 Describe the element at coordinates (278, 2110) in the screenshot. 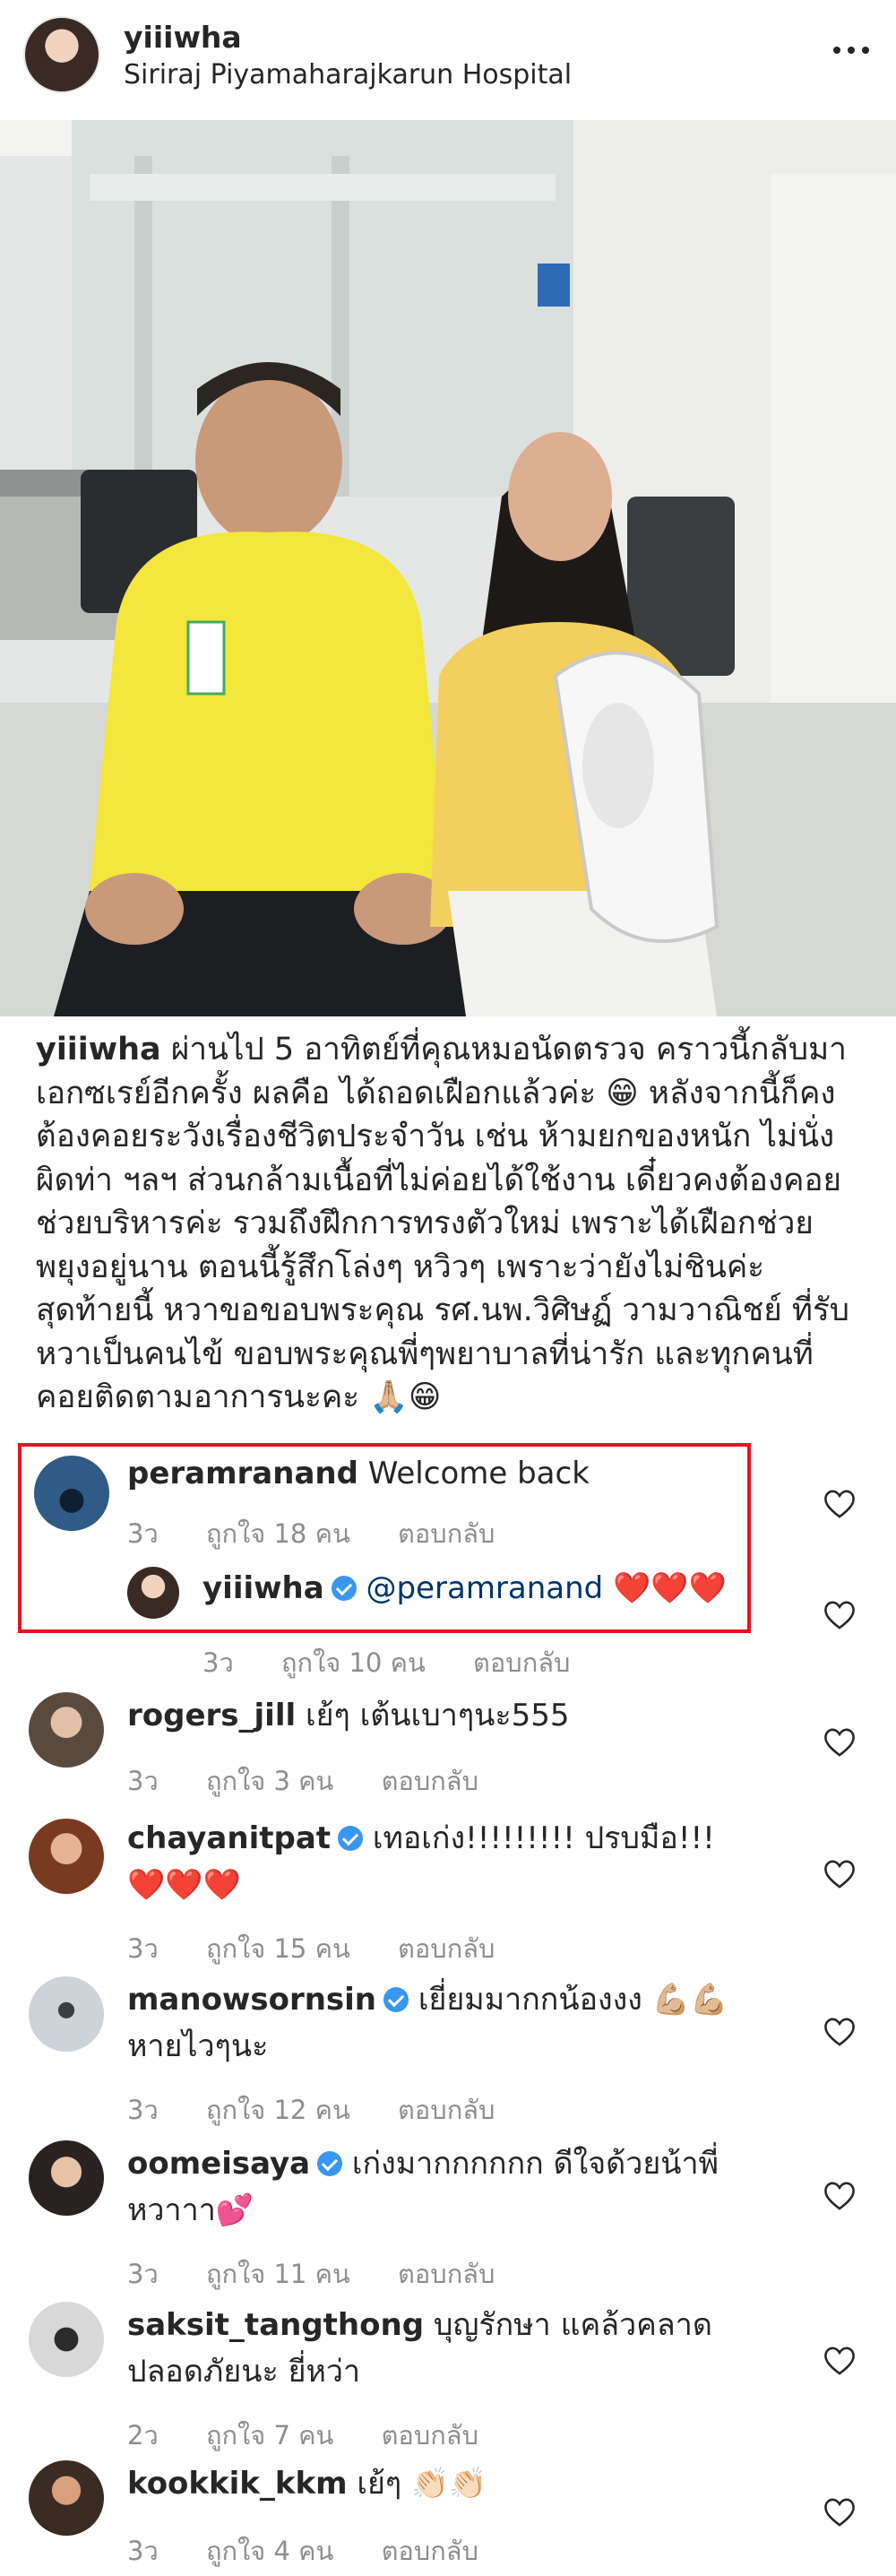

I see `comment-likes: ถูกใจ 12 คน` at that location.